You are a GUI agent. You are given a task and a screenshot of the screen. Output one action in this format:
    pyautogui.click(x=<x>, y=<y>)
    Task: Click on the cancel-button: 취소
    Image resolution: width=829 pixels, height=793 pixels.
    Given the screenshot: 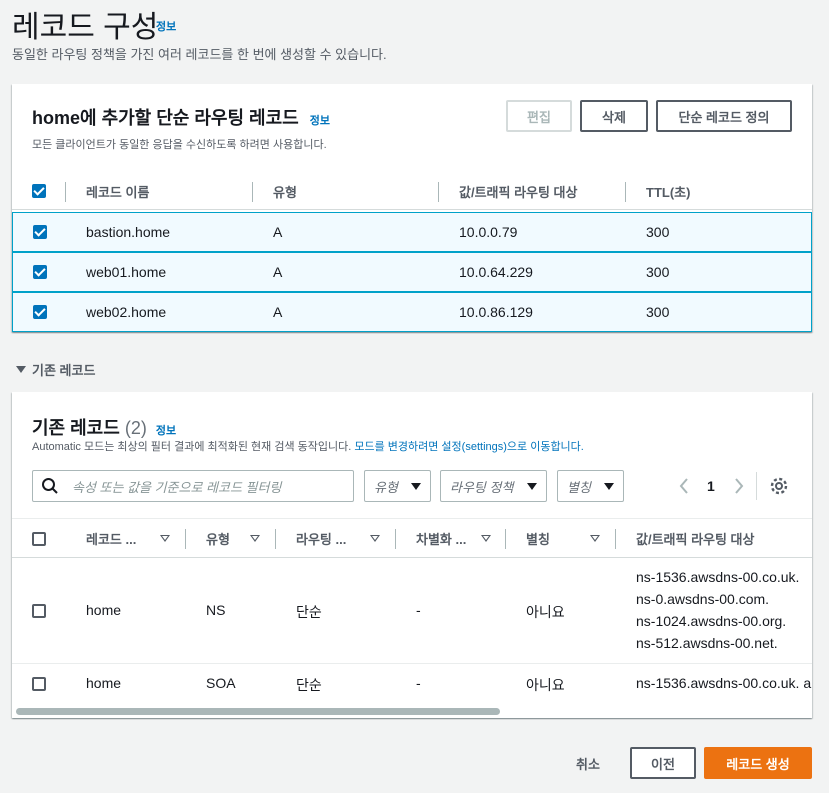 What is the action you would take?
    pyautogui.click(x=588, y=763)
    